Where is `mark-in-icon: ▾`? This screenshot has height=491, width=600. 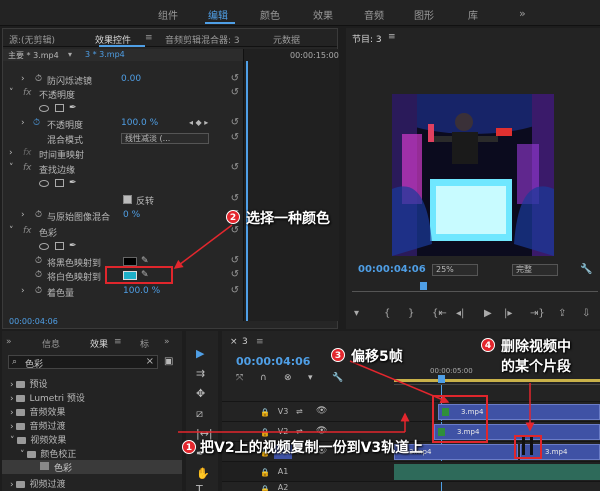 mark-in-icon: ▾ is located at coordinates (356, 313).